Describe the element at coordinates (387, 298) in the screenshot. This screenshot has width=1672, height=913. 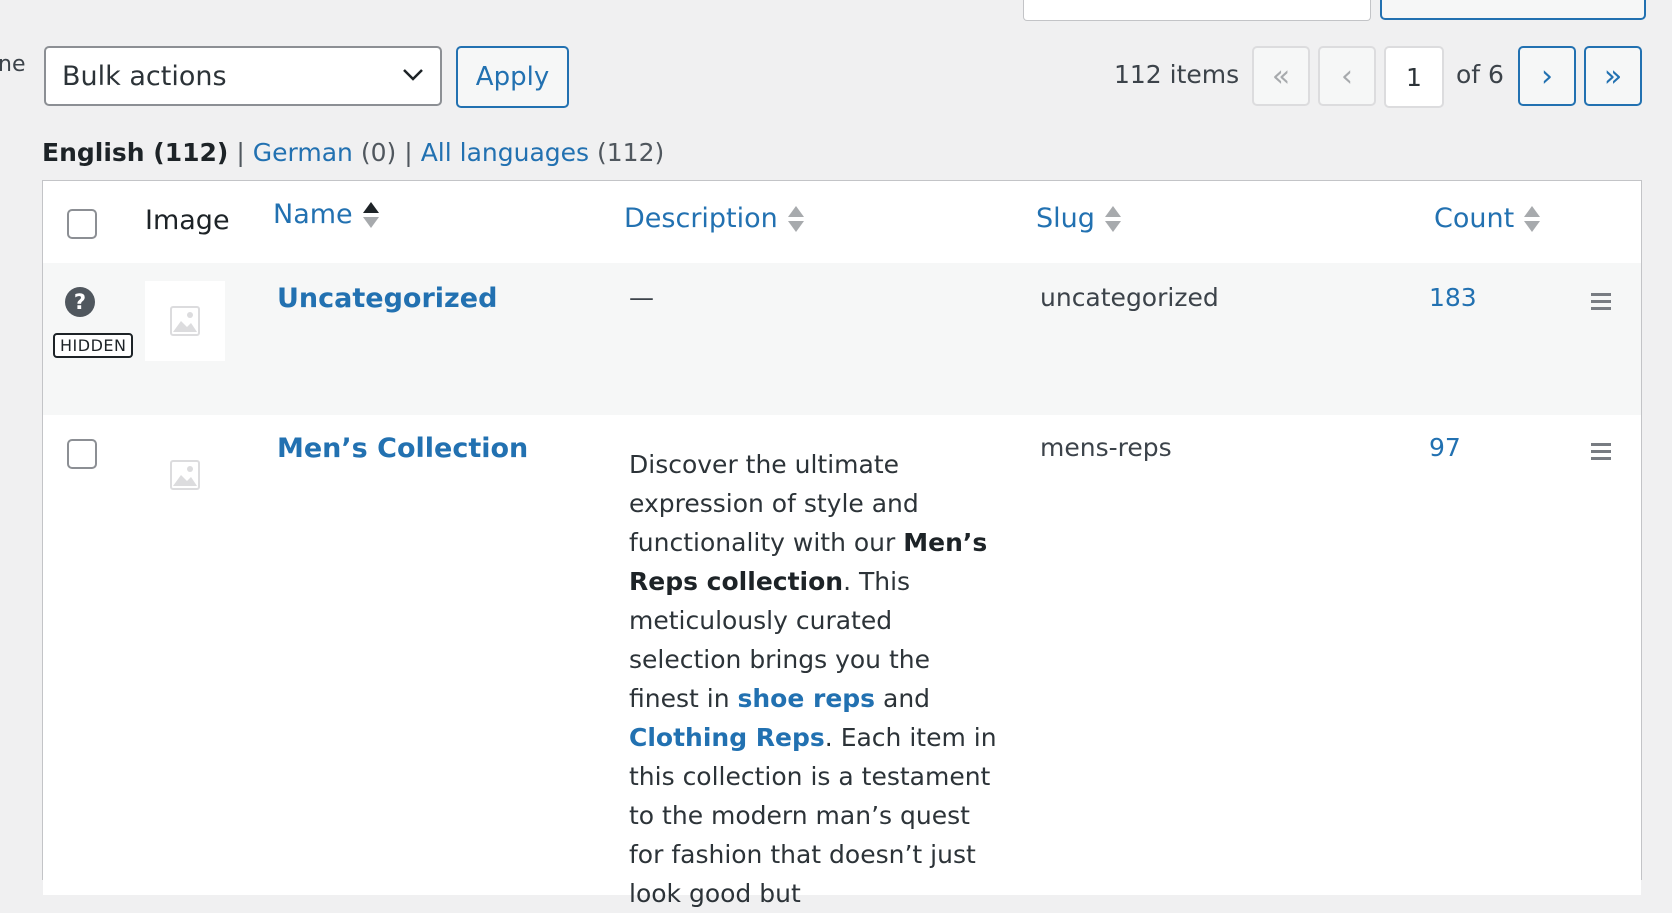
I see `category-name-link: Uncategorized` at that location.